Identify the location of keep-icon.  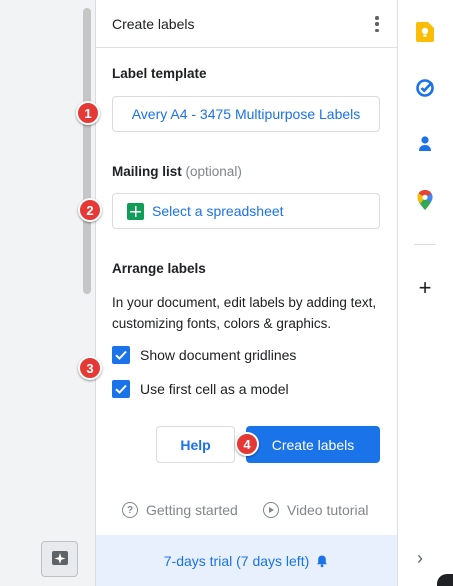
(425, 32).